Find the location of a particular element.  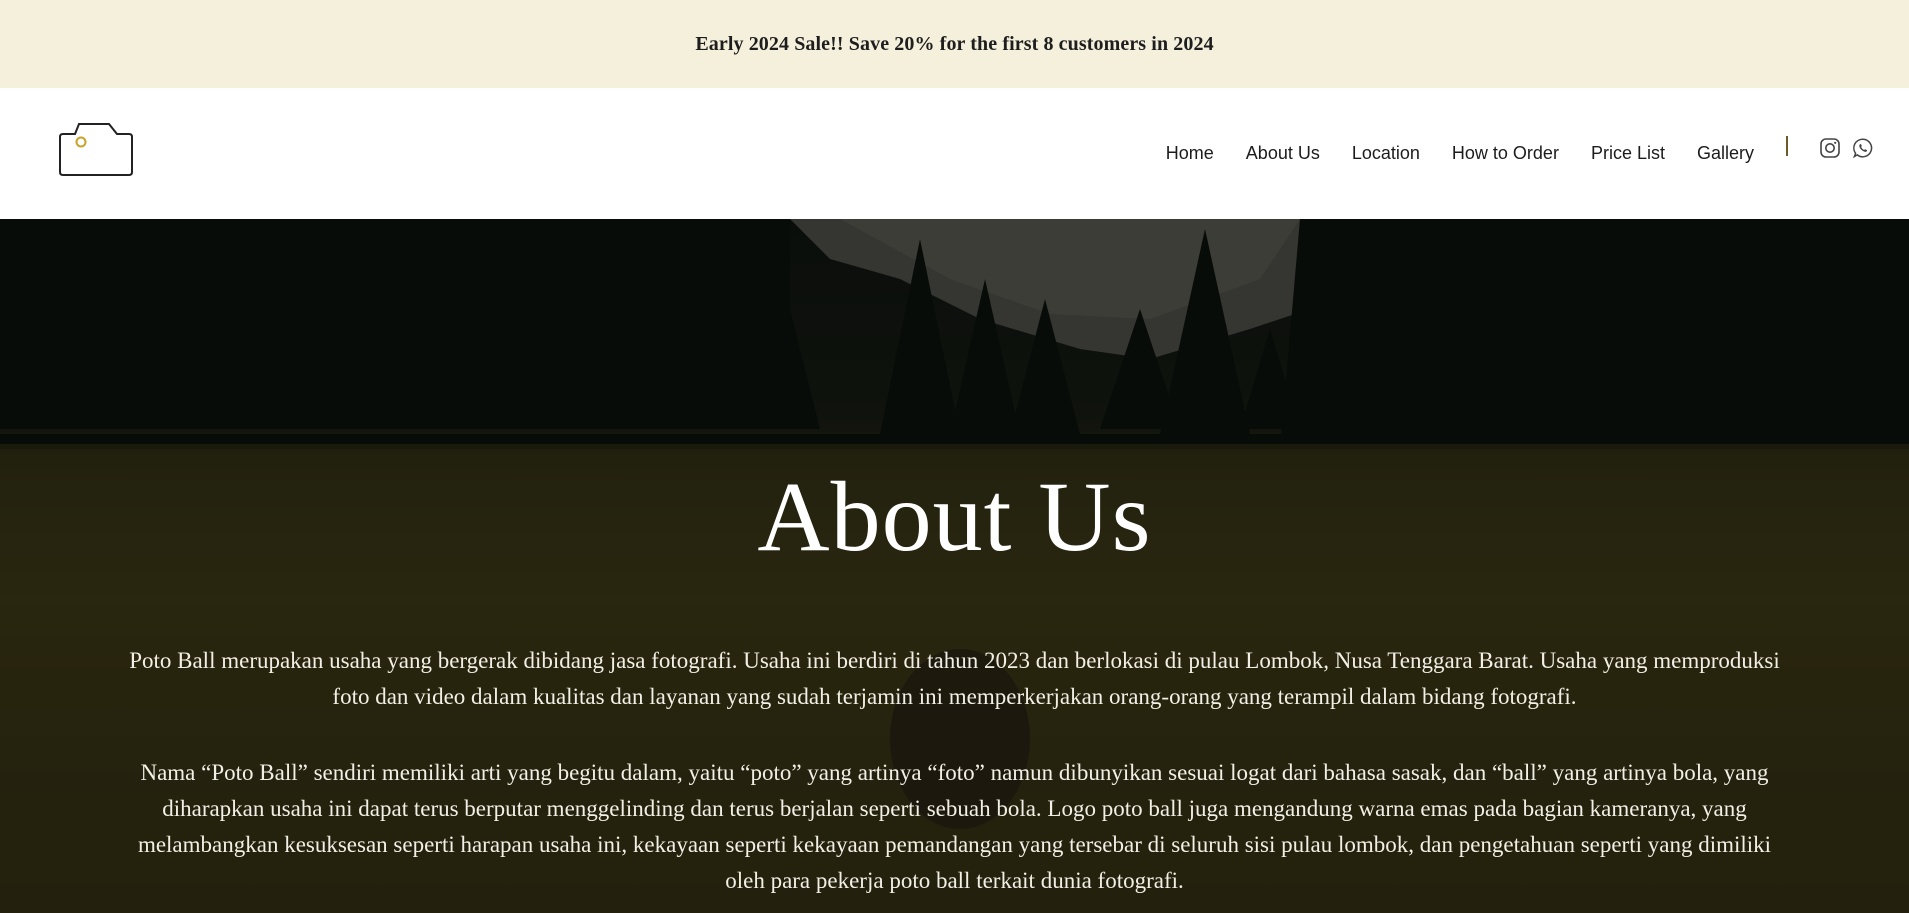

nav-about-us: About Us is located at coordinates (1283, 153).